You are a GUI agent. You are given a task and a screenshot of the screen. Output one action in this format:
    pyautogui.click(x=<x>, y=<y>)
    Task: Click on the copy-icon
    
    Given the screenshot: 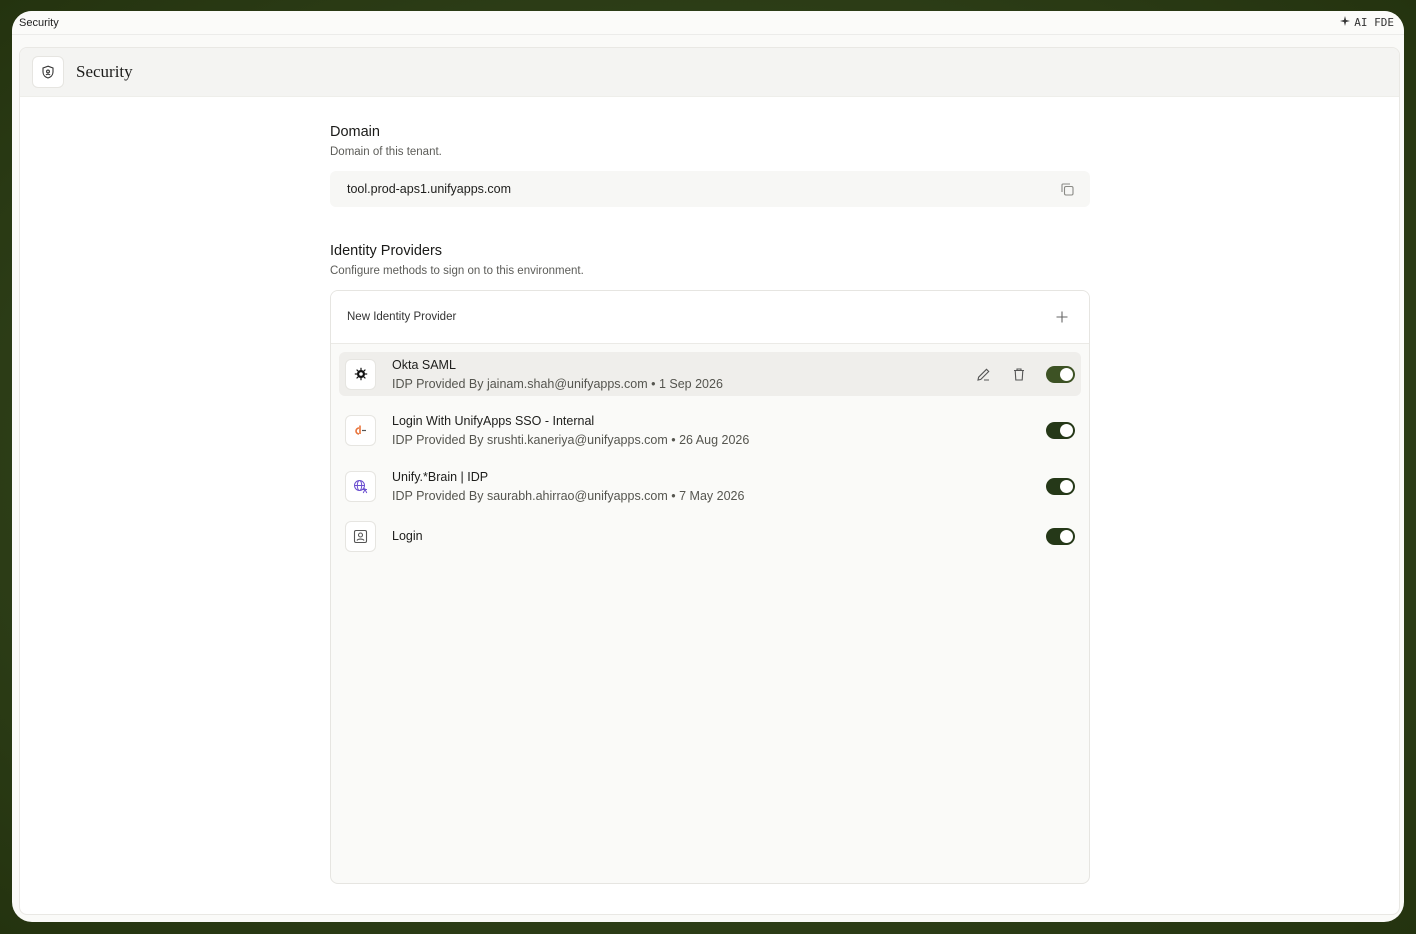 What is the action you would take?
    pyautogui.click(x=1067, y=189)
    